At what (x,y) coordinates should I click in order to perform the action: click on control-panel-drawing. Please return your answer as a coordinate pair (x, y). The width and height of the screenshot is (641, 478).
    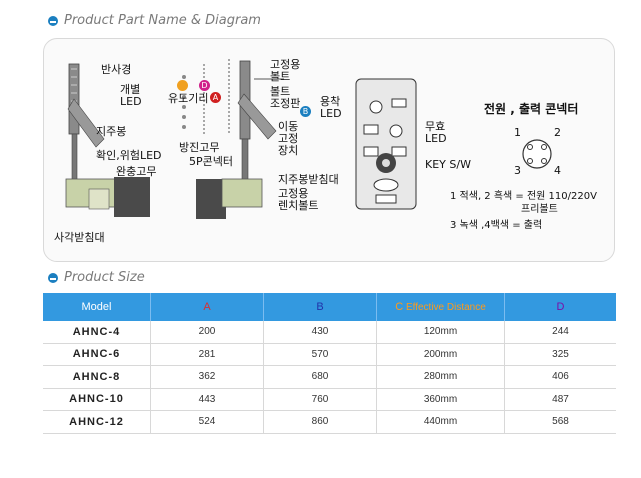
    Looking at the image, I should click on (386, 144).